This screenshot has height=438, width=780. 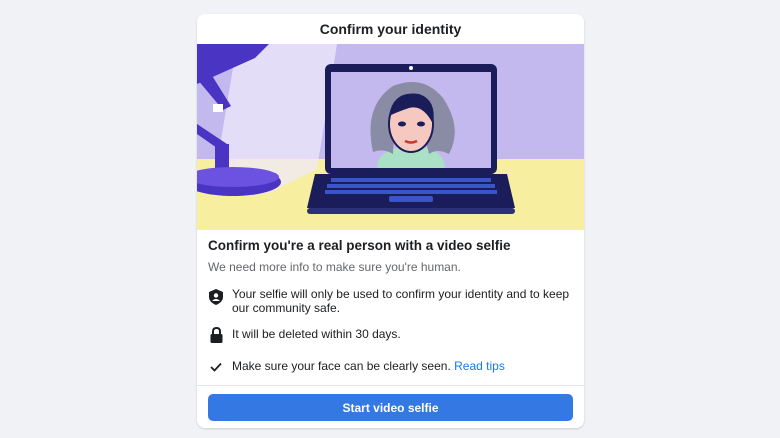 I want to click on info-item-deletion: It will be deleted within 30 days., so click(x=390, y=335).